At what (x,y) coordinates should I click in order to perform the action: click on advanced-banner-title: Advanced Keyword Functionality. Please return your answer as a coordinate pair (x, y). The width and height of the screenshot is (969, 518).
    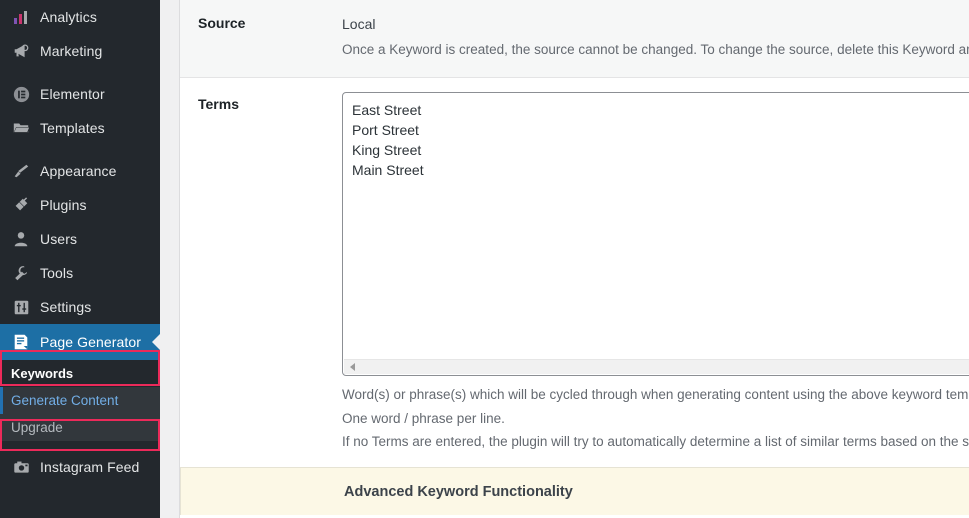
    Looking at the image, I should click on (458, 491).